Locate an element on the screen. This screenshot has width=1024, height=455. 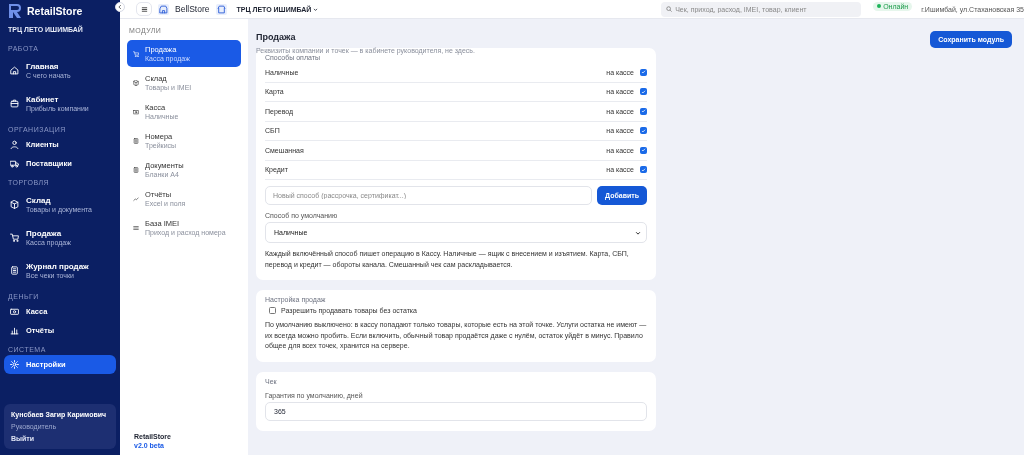
menu-icon is located at coordinates (144, 9).